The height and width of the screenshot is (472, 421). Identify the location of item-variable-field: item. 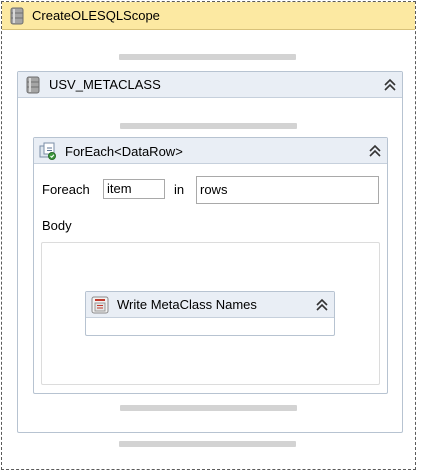
(134, 189).